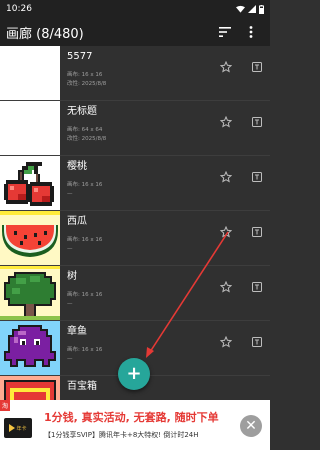 This screenshot has width=320, height=450. I want to click on add-artwork-button: +, so click(134, 374).